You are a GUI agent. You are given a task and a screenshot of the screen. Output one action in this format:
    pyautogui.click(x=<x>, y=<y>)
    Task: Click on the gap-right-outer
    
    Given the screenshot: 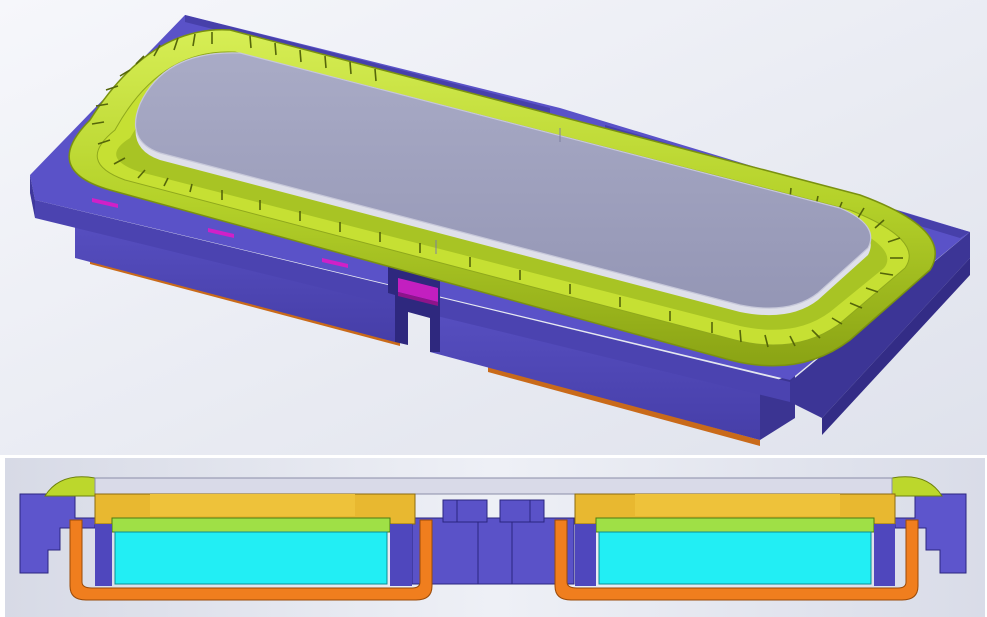 What is the action you would take?
    pyautogui.click(x=884, y=555)
    